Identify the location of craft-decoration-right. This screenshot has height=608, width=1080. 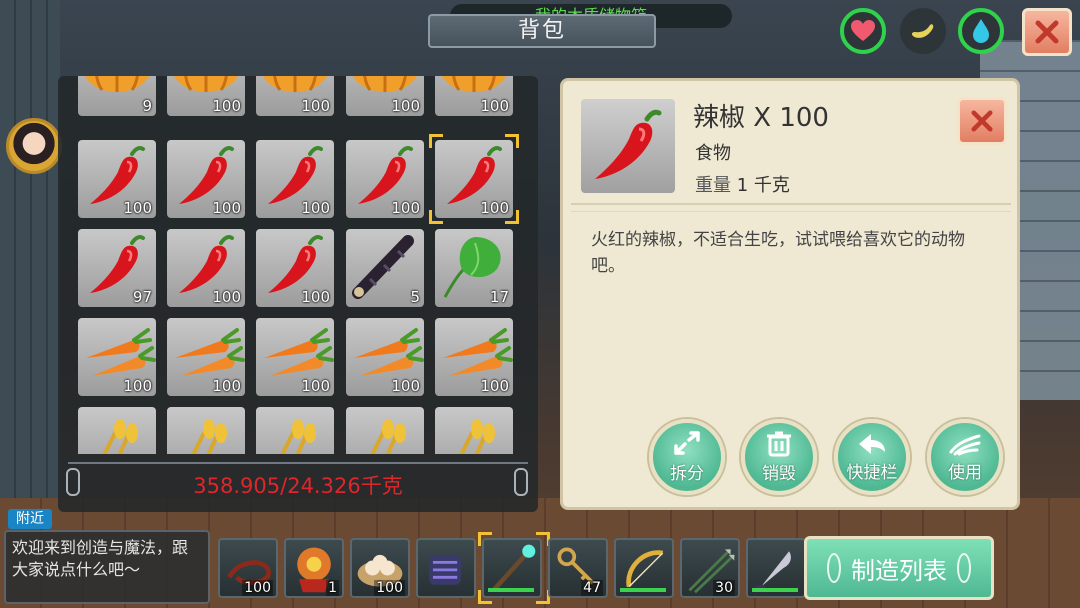
(964, 568).